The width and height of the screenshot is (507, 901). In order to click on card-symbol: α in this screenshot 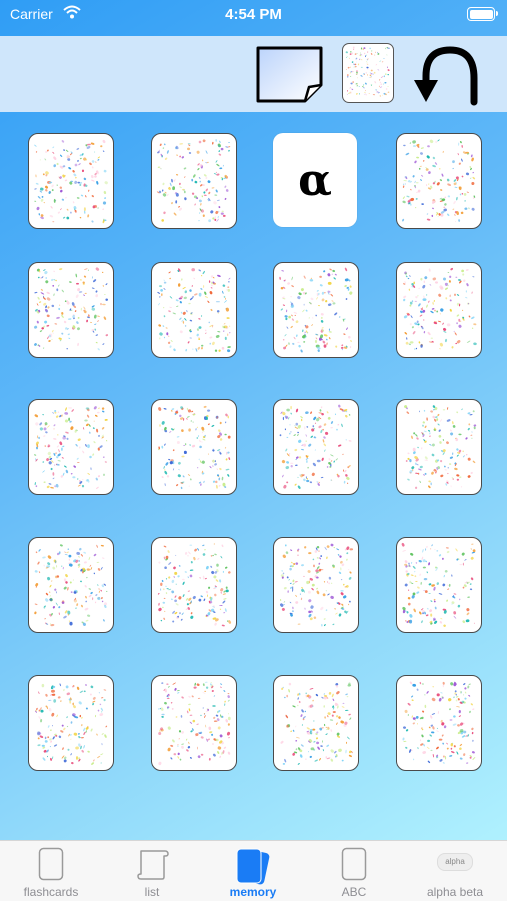, I will do `click(315, 180)`.